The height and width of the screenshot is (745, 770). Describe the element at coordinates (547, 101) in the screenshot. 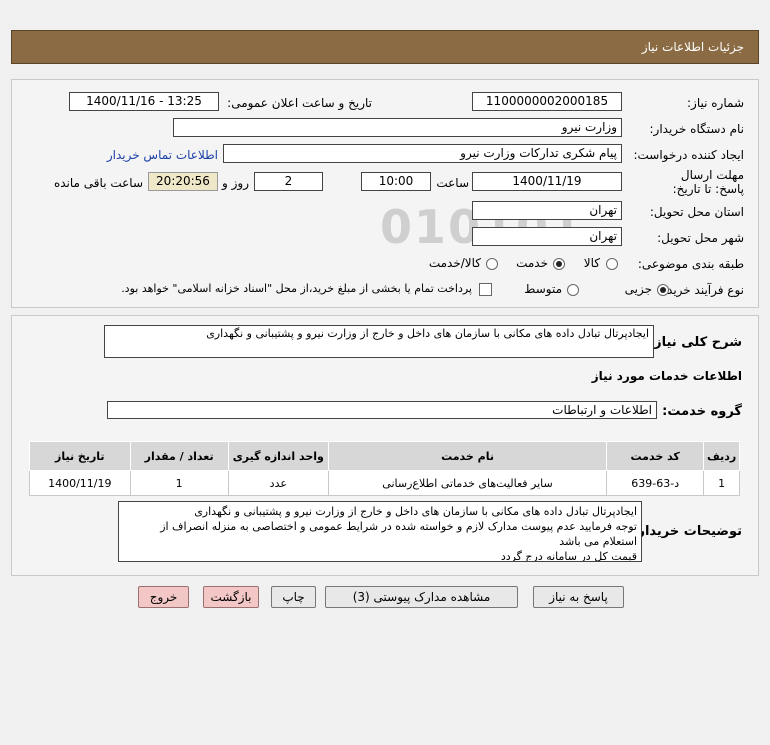

I see `need-number-field: 1100000002000185` at that location.